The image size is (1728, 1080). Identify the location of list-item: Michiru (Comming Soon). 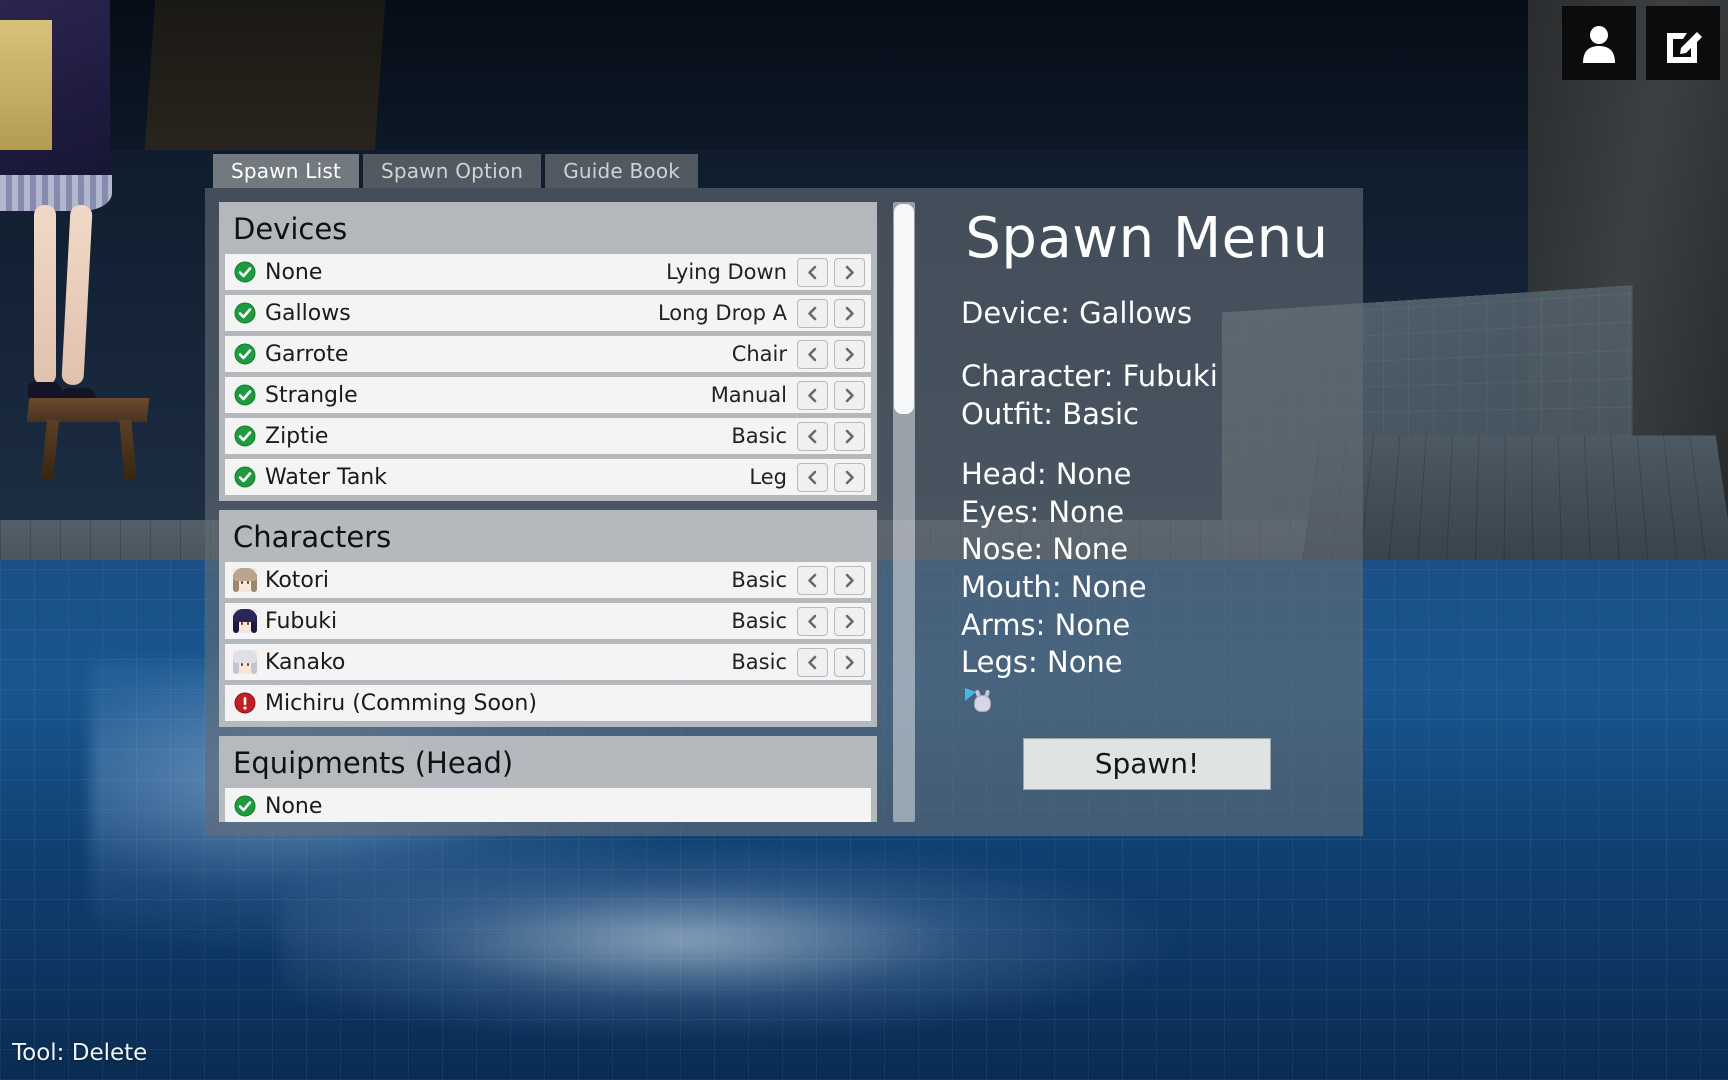
(548, 703).